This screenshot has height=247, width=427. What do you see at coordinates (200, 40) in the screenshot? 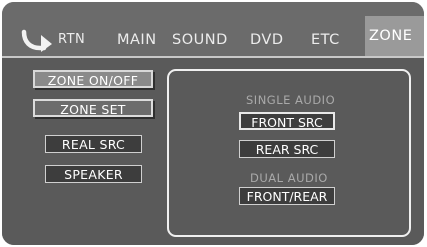
I see `tab-sound: SOUND` at bounding box center [200, 40].